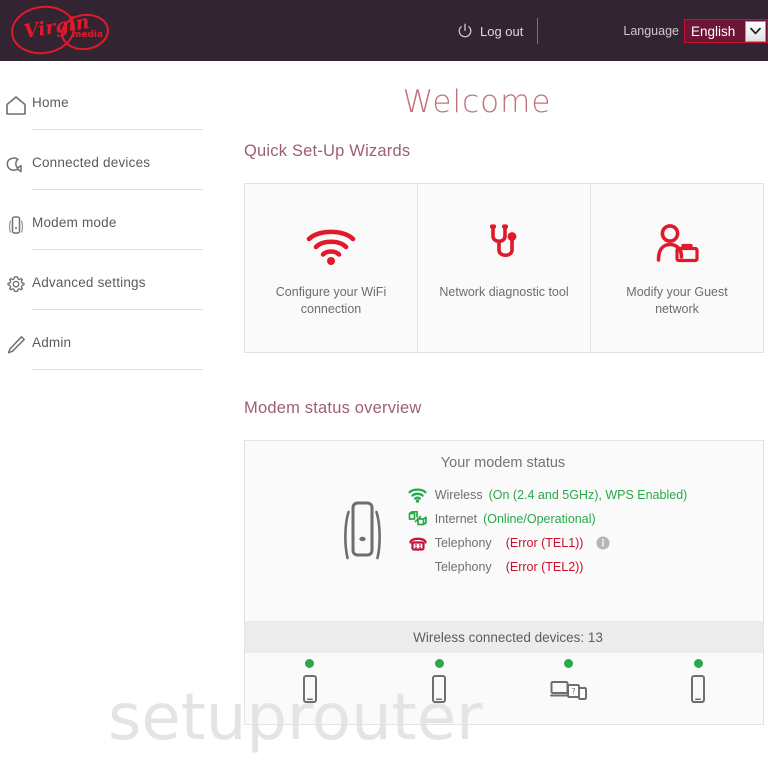  Describe the element at coordinates (651, 31) in the screenshot. I see `language-label: Language` at that location.